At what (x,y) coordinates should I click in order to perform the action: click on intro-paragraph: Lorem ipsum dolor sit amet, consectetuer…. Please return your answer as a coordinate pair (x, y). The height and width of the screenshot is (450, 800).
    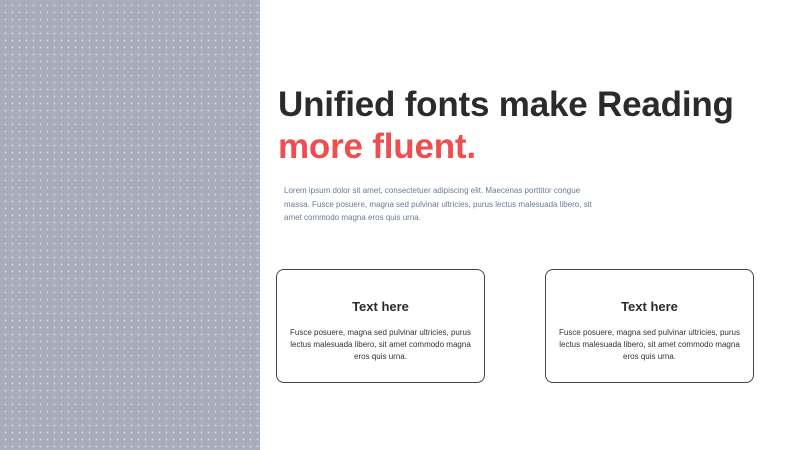
    Looking at the image, I should click on (438, 204).